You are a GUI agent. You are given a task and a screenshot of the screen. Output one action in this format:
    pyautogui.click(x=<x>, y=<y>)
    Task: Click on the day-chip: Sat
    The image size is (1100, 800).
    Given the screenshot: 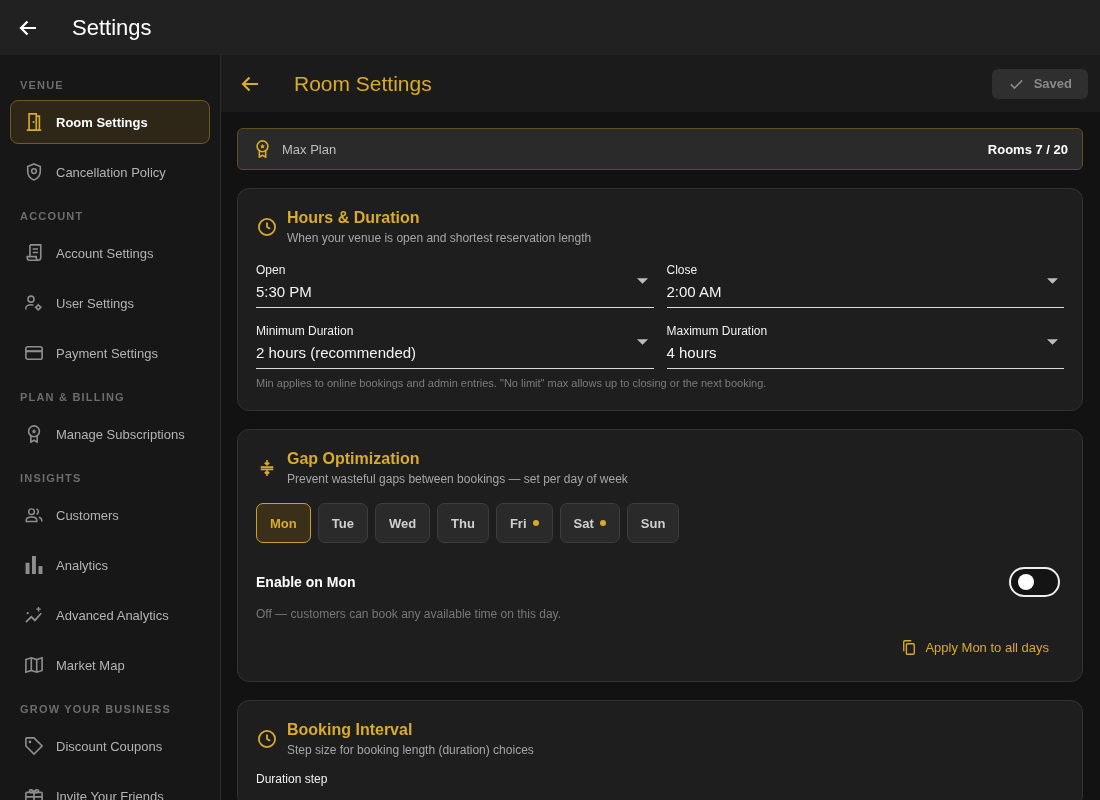 What is the action you would take?
    pyautogui.click(x=589, y=523)
    